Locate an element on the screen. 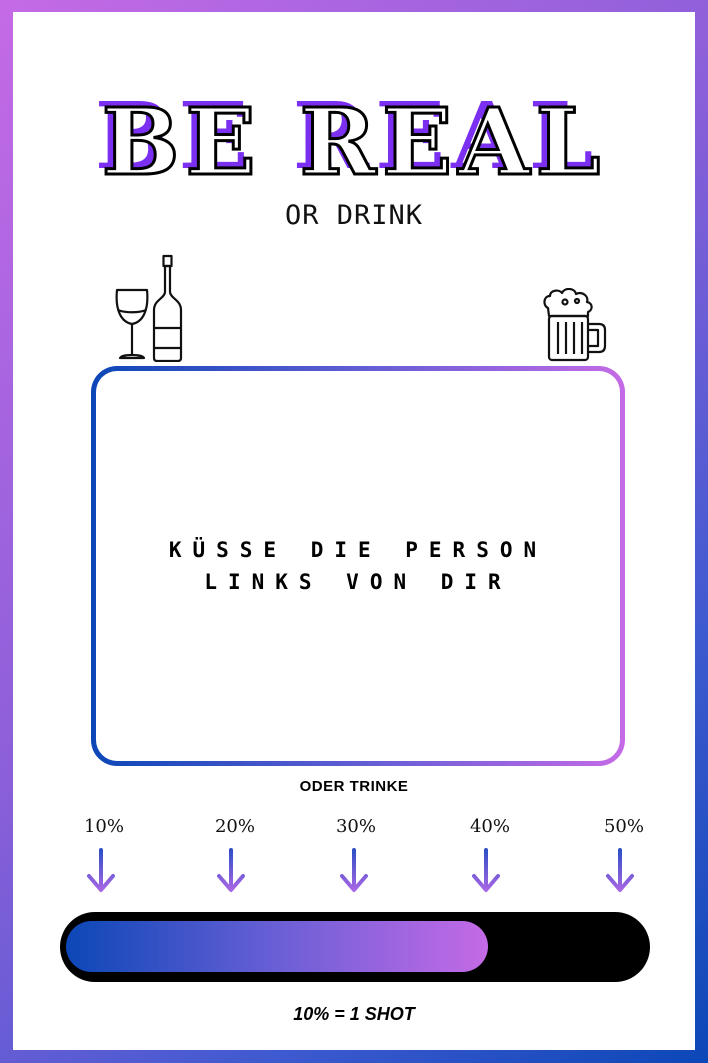 This screenshot has width=708, height=1063. task-text: KÜSSE DIE PERSON LINKS VON DIR is located at coordinates (358, 566).